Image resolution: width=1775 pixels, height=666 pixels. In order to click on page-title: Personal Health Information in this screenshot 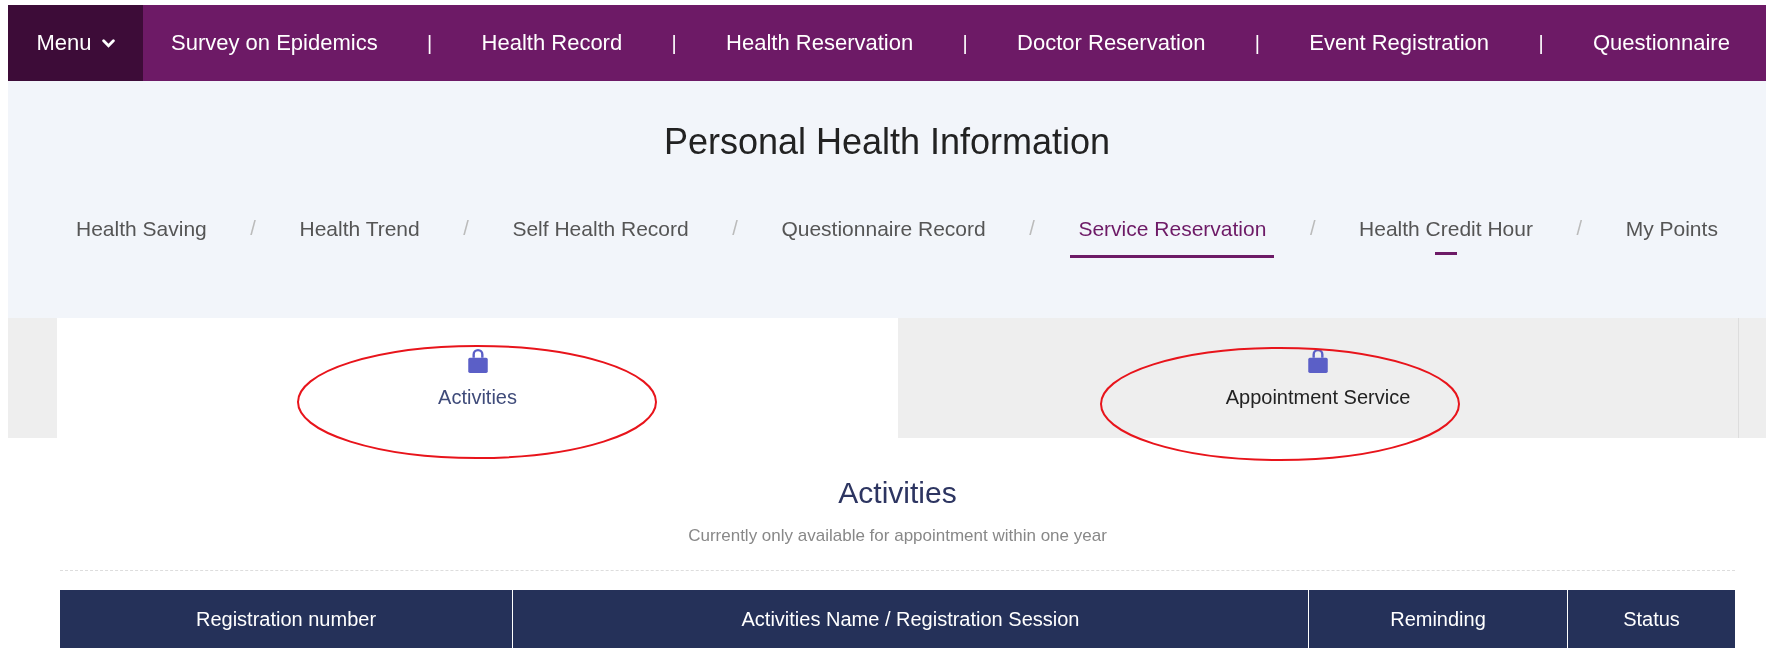, I will do `click(887, 142)`.